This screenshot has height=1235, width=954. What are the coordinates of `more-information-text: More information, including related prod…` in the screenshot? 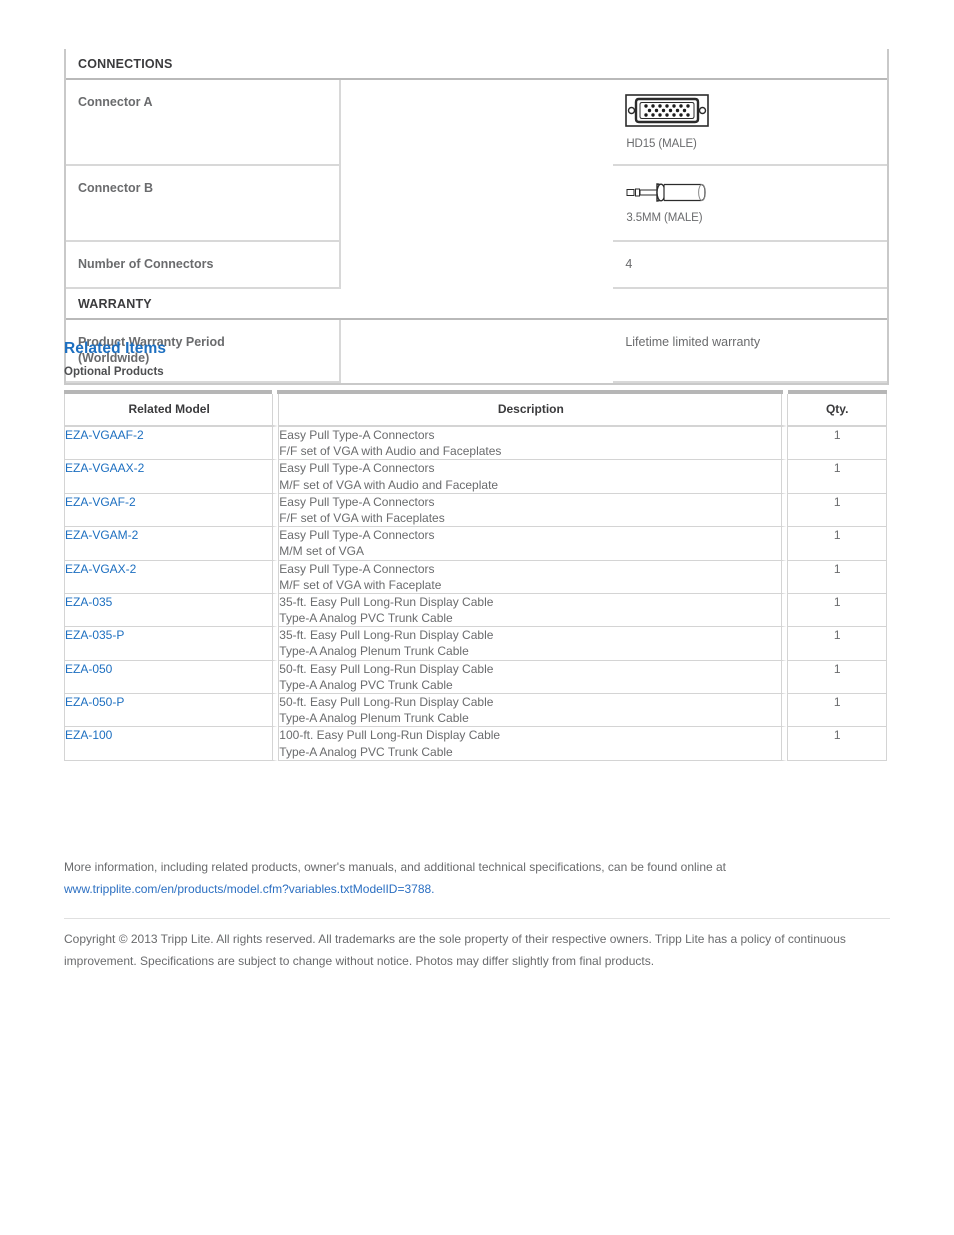 It's located at (395, 867).